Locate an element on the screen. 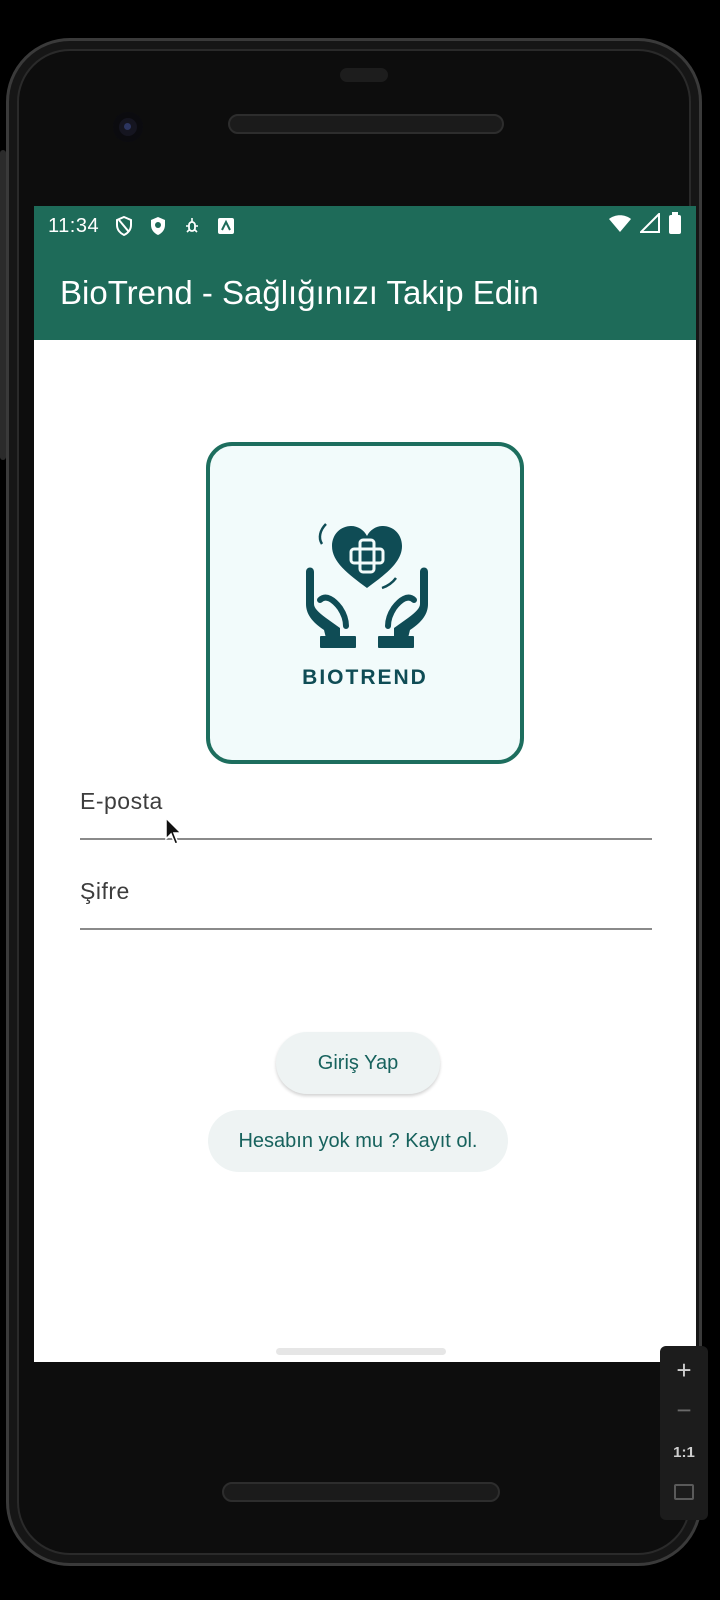  app-bar-title: BioTrend - Sağlığınızı Takip Edin is located at coordinates (299, 292).